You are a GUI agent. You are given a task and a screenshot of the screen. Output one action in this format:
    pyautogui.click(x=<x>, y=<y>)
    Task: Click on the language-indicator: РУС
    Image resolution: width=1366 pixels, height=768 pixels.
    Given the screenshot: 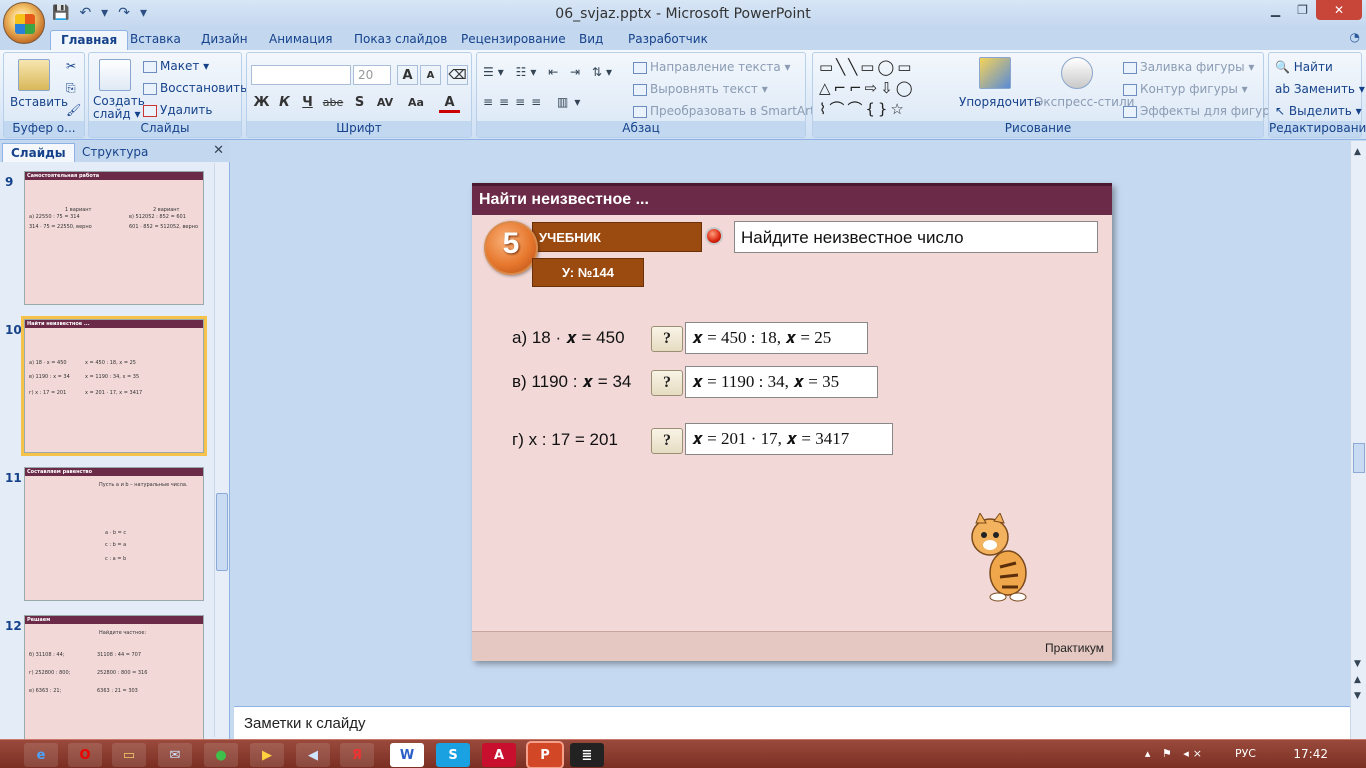 What is the action you would take?
    pyautogui.click(x=1245, y=753)
    